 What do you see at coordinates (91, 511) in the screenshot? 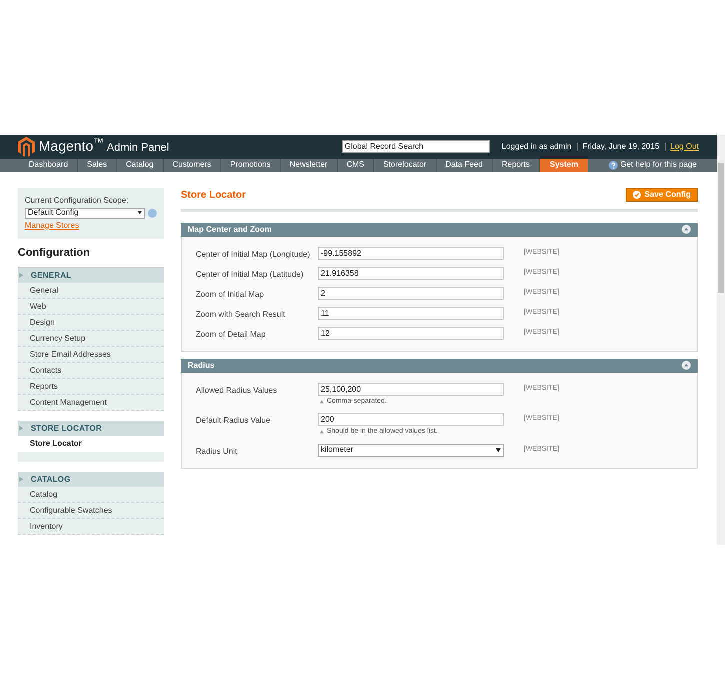
I see `sidebar-item: Configurable Swatches` at bounding box center [91, 511].